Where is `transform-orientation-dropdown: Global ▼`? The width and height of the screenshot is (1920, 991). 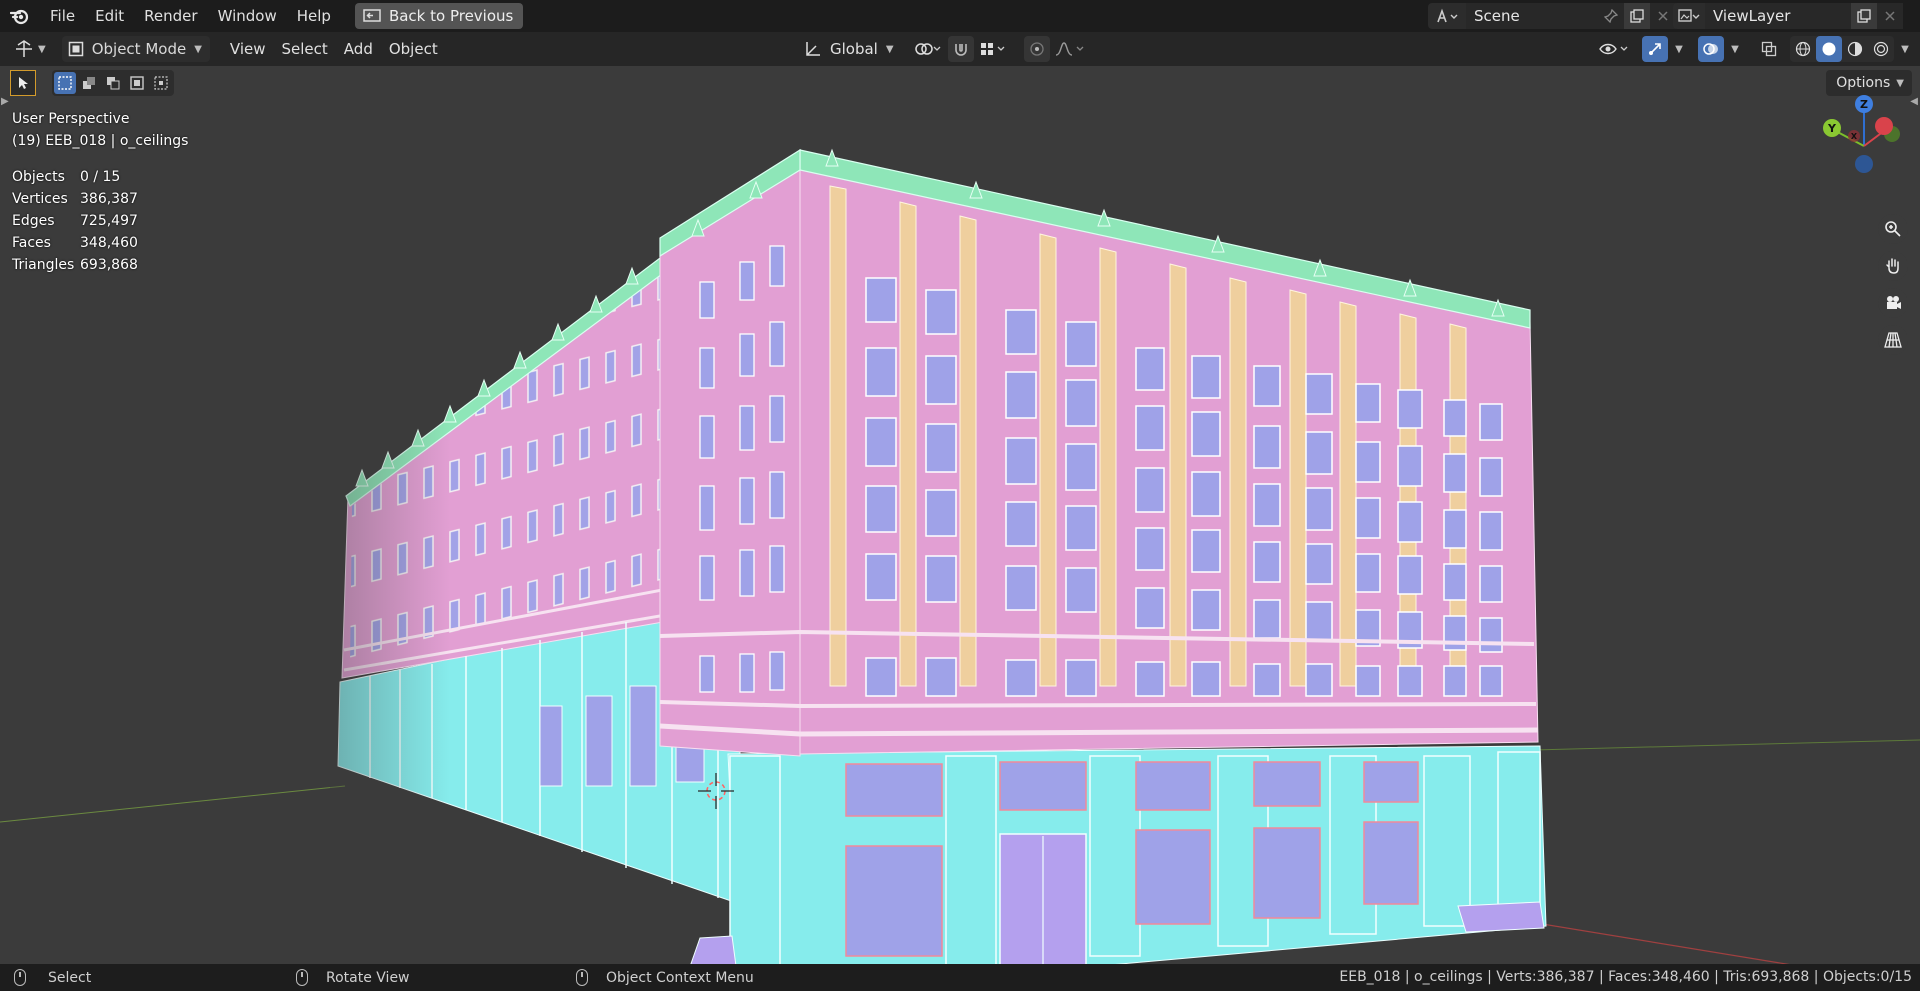
transform-orientation-dropdown: Global ▼ is located at coordinates (849, 49).